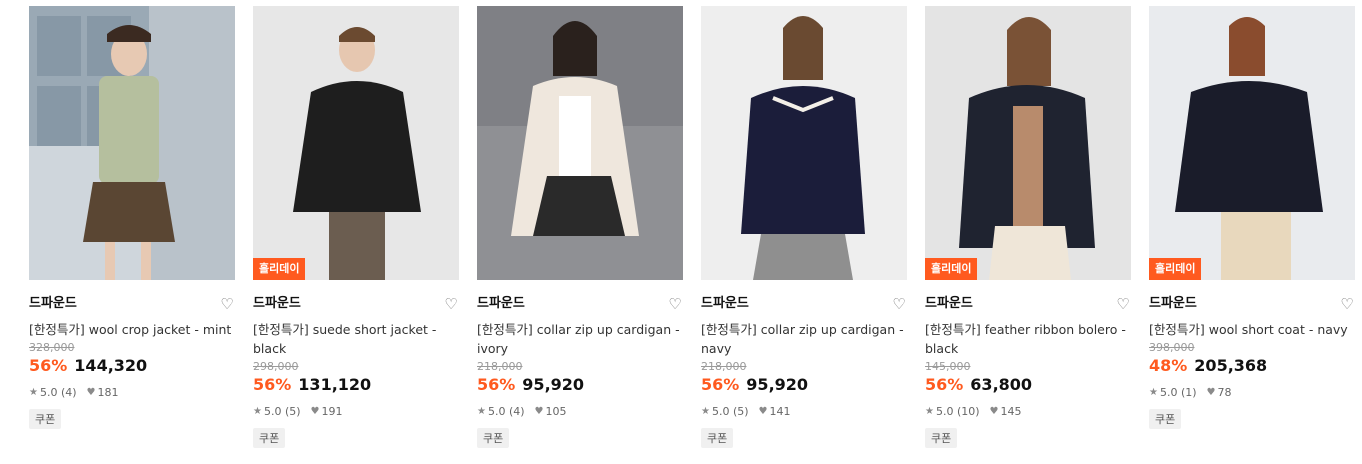 The height and width of the screenshot is (464, 1362). What do you see at coordinates (580, 411) in the screenshot?
I see `meta-row: ★ 5.0 (4) ♥ 105` at bounding box center [580, 411].